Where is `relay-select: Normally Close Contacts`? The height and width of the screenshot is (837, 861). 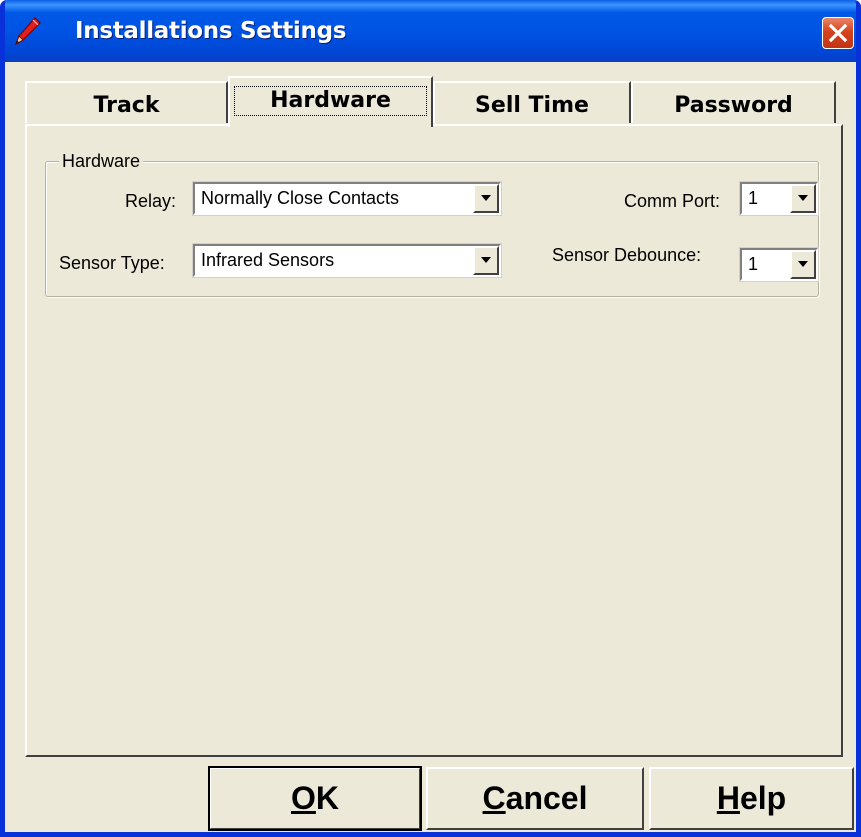
relay-select: Normally Close Contacts is located at coordinates (347, 198).